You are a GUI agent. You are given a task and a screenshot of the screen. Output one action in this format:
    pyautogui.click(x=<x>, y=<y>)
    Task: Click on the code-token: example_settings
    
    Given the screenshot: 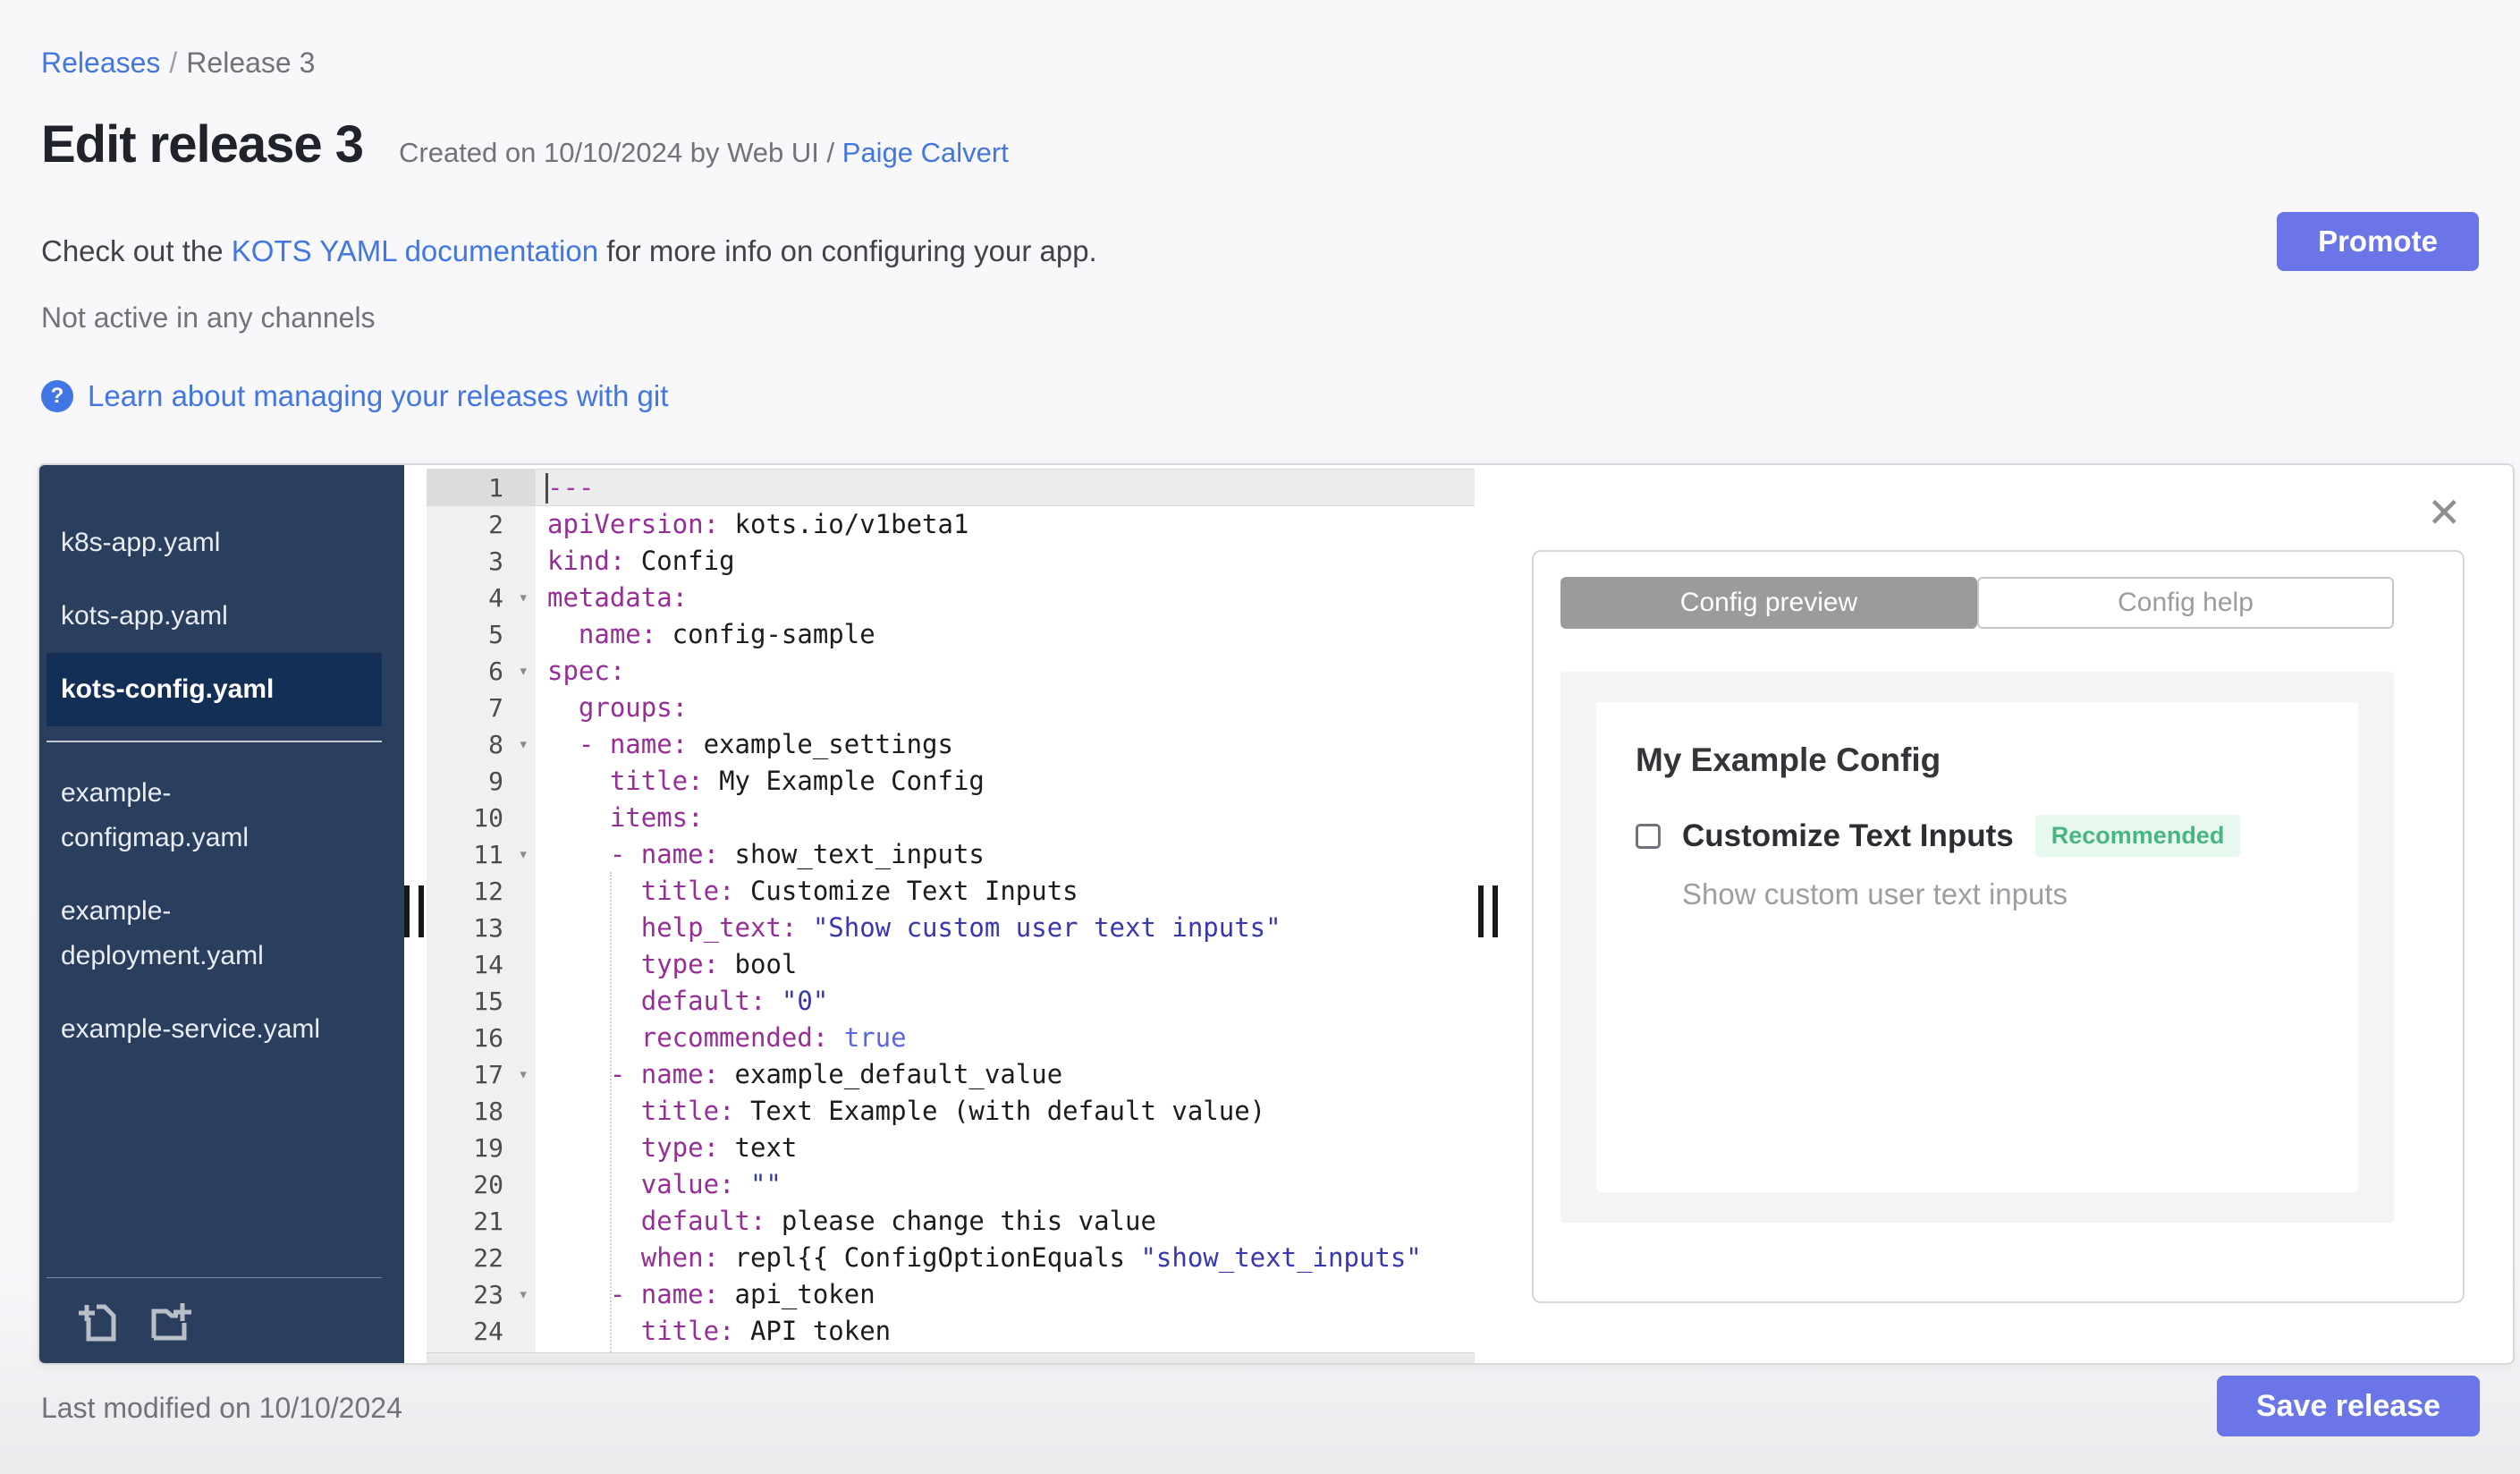 What is the action you would take?
    pyautogui.click(x=820, y=744)
    